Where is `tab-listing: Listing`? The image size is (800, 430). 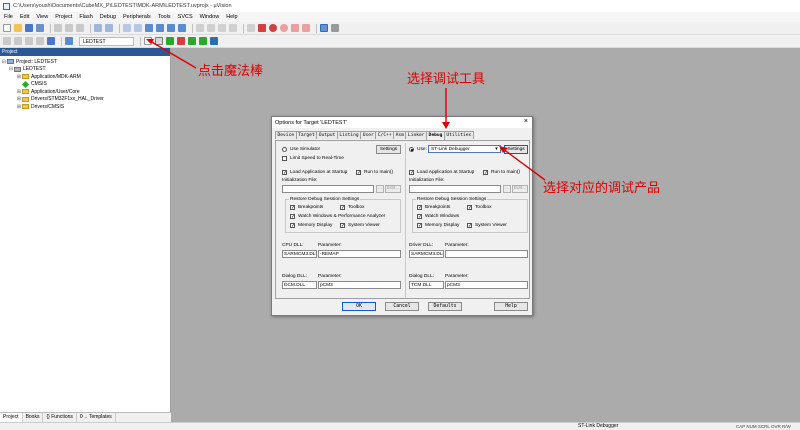
tab-listing: Listing is located at coordinates (349, 135).